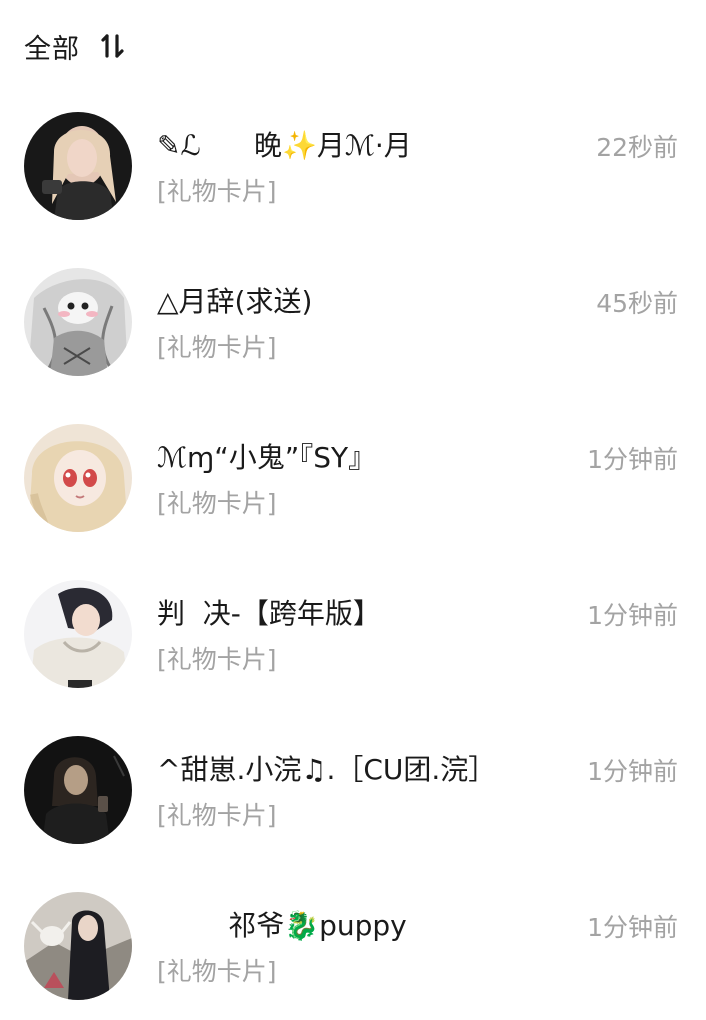 Image resolution: width=706 pixels, height=1020 pixels. I want to click on conversation-row: 祁爷🐉puppy [礼物卡片] 1分钟前, so click(353, 944).